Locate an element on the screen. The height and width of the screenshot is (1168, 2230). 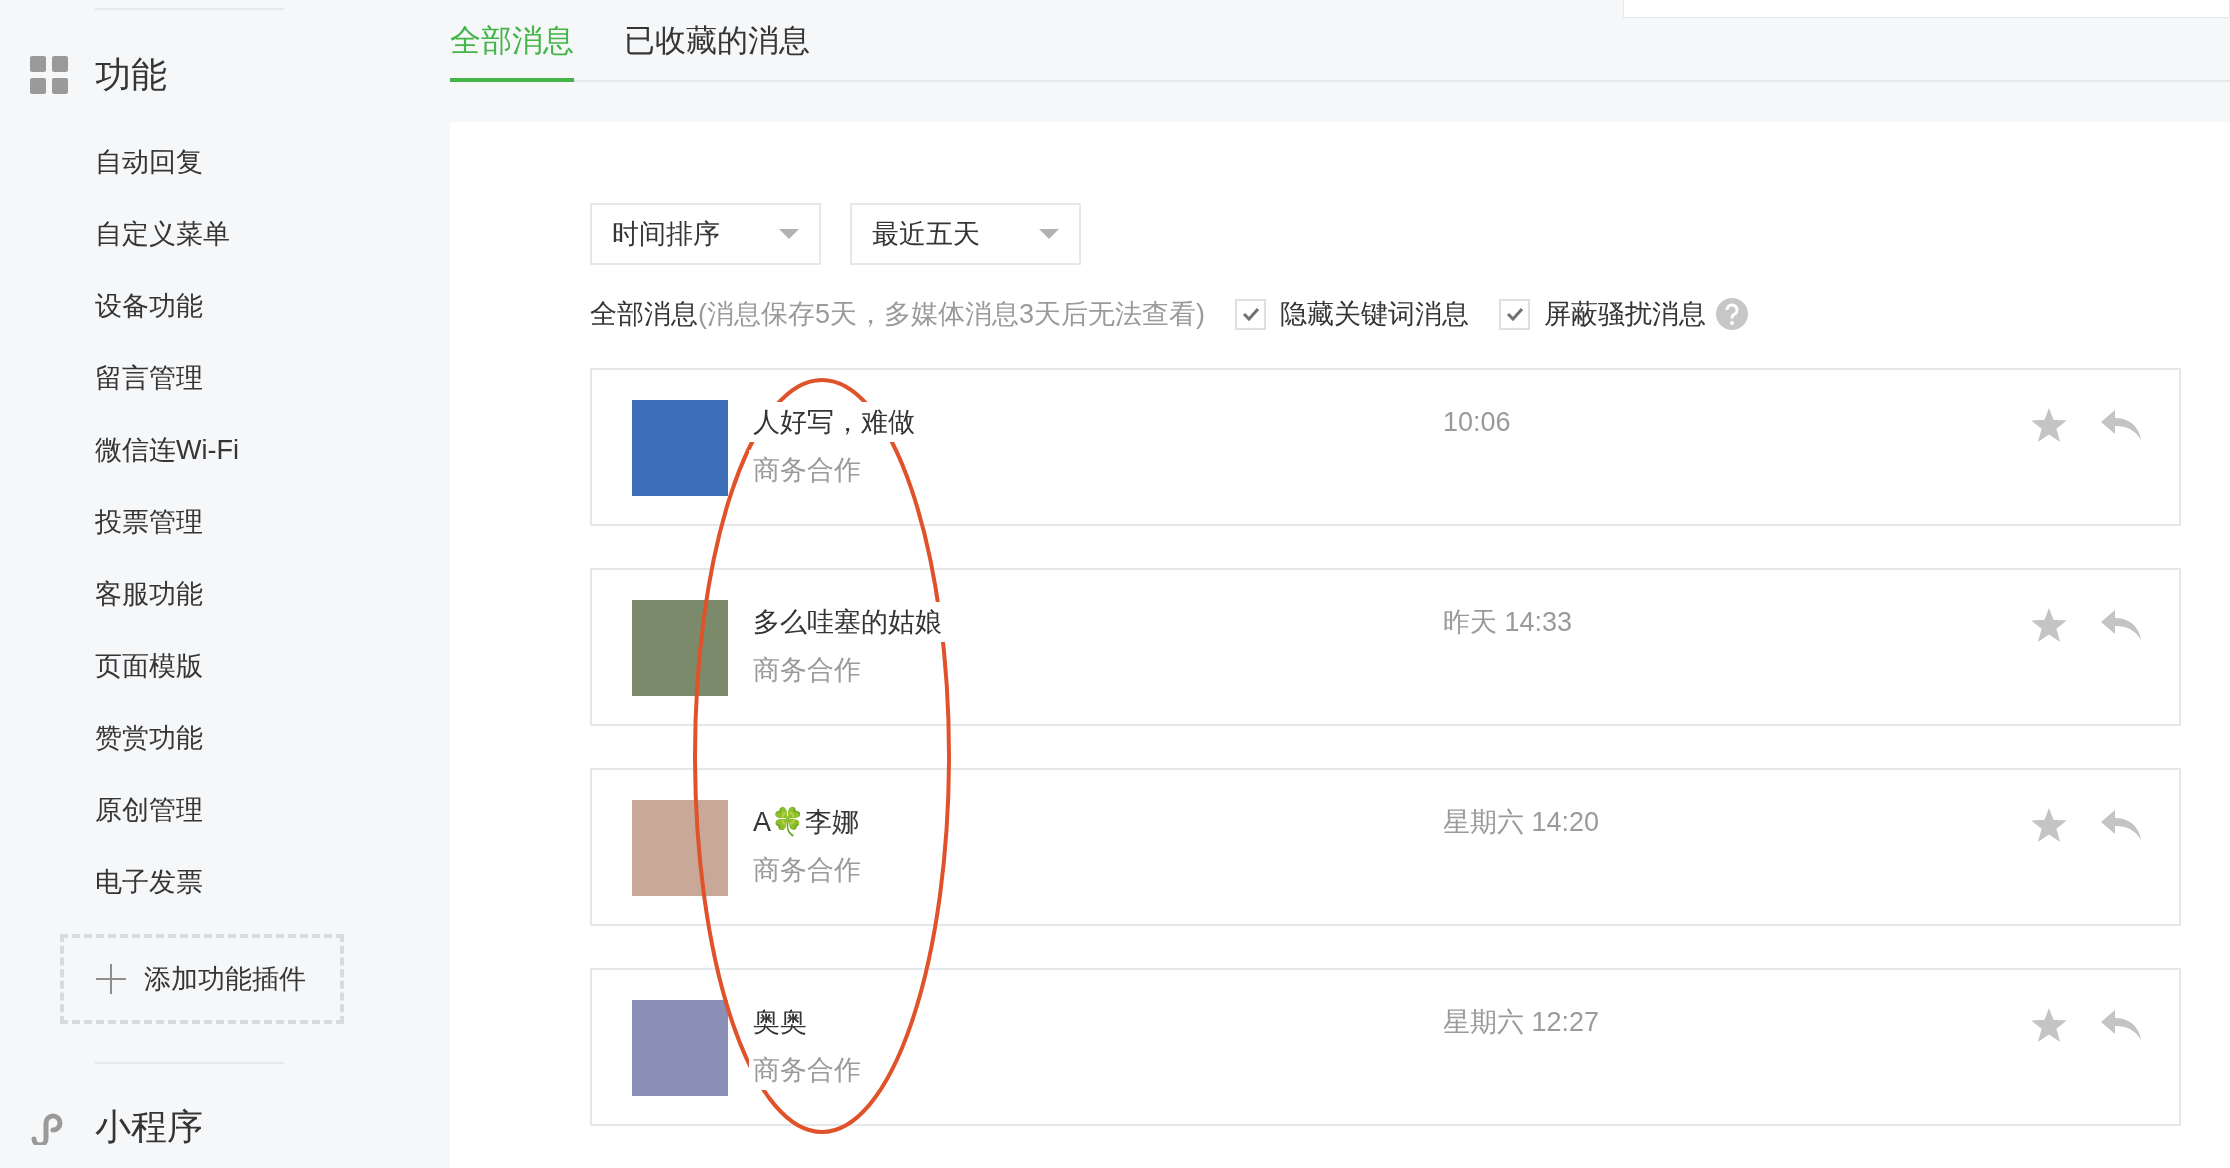
tab: 已收藏的消息 is located at coordinates (717, 48).